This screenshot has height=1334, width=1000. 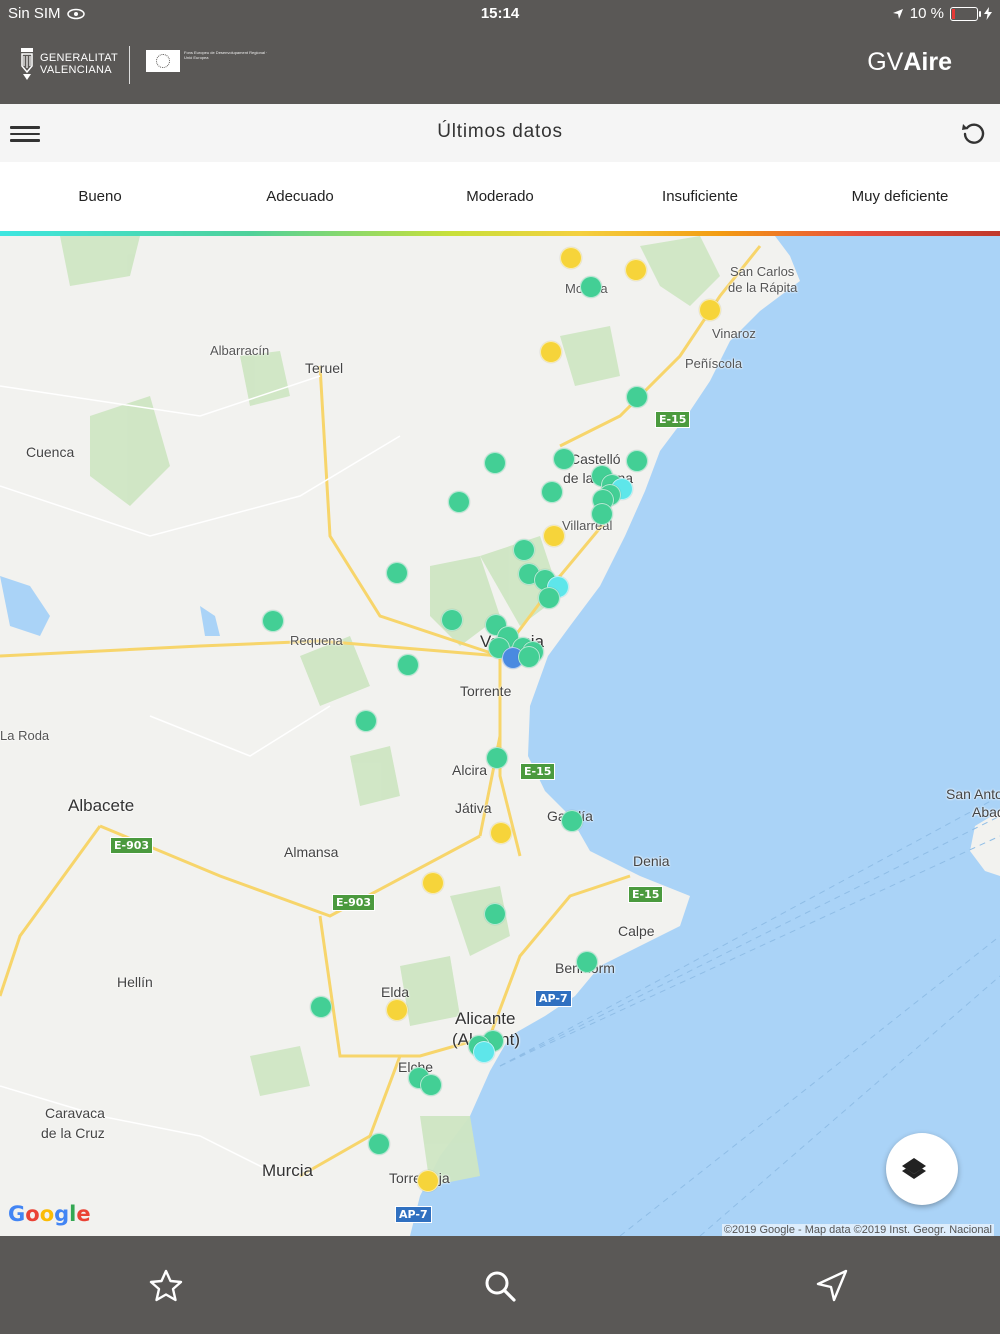 I want to click on eu-flag-icon, so click(x=163, y=61).